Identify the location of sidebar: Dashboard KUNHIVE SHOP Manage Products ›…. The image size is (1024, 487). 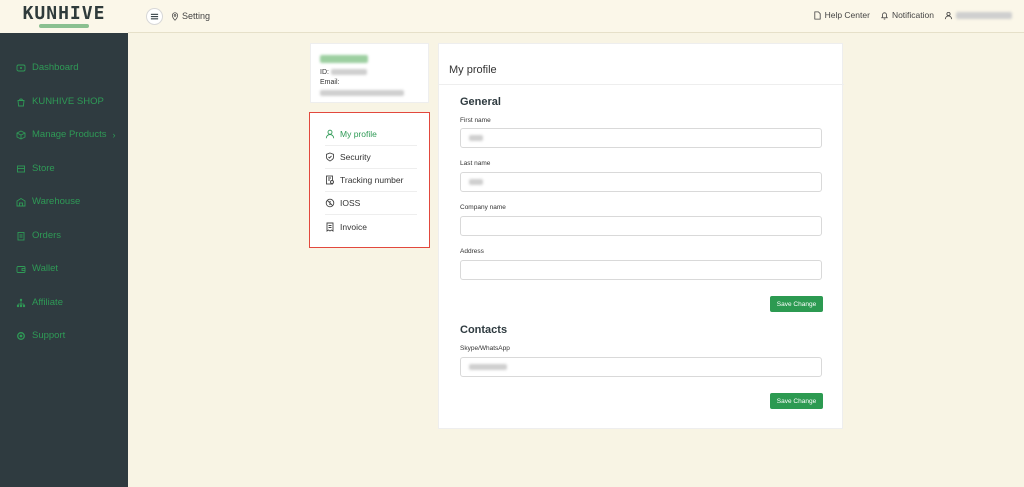
(64, 260).